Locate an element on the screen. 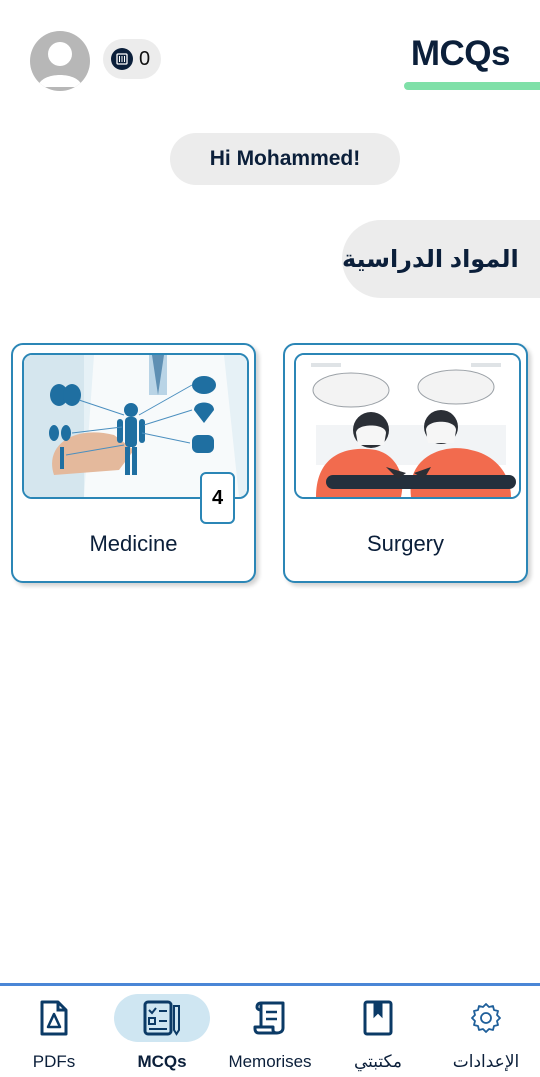  subject-card-surgery: Surgery is located at coordinates (405, 463).